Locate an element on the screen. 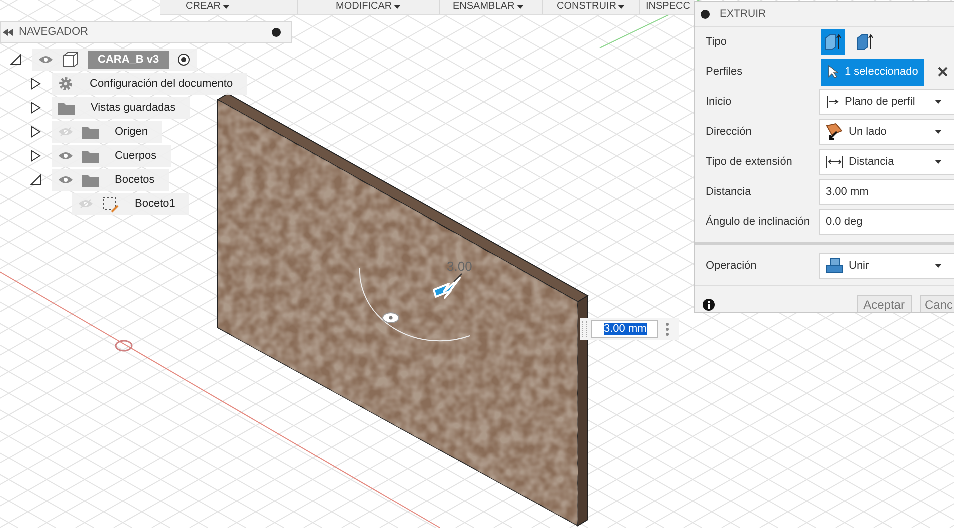 Image resolution: width=954 pixels, height=528 pixels. dimension-label: 3.00 is located at coordinates (459, 266).